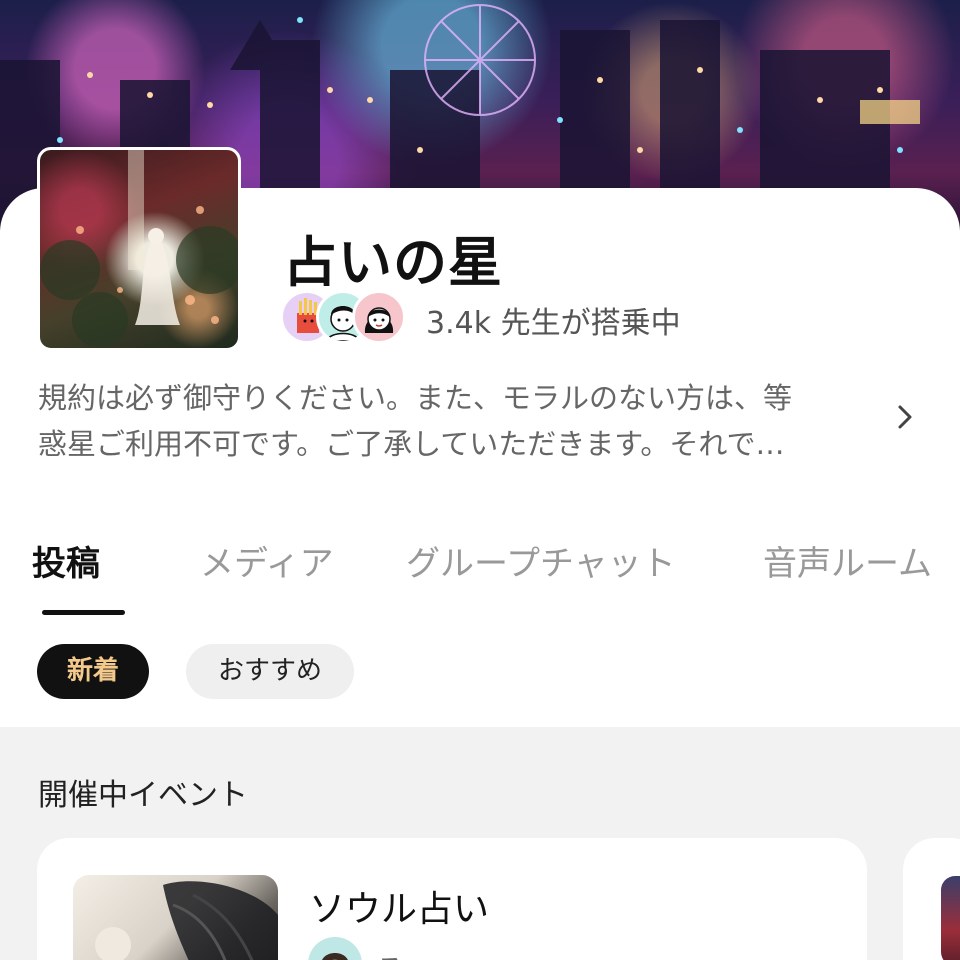 The height and width of the screenshot is (960, 960). Describe the element at coordinates (399, 909) in the screenshot. I see `event-card-title: ソウル占い` at that location.